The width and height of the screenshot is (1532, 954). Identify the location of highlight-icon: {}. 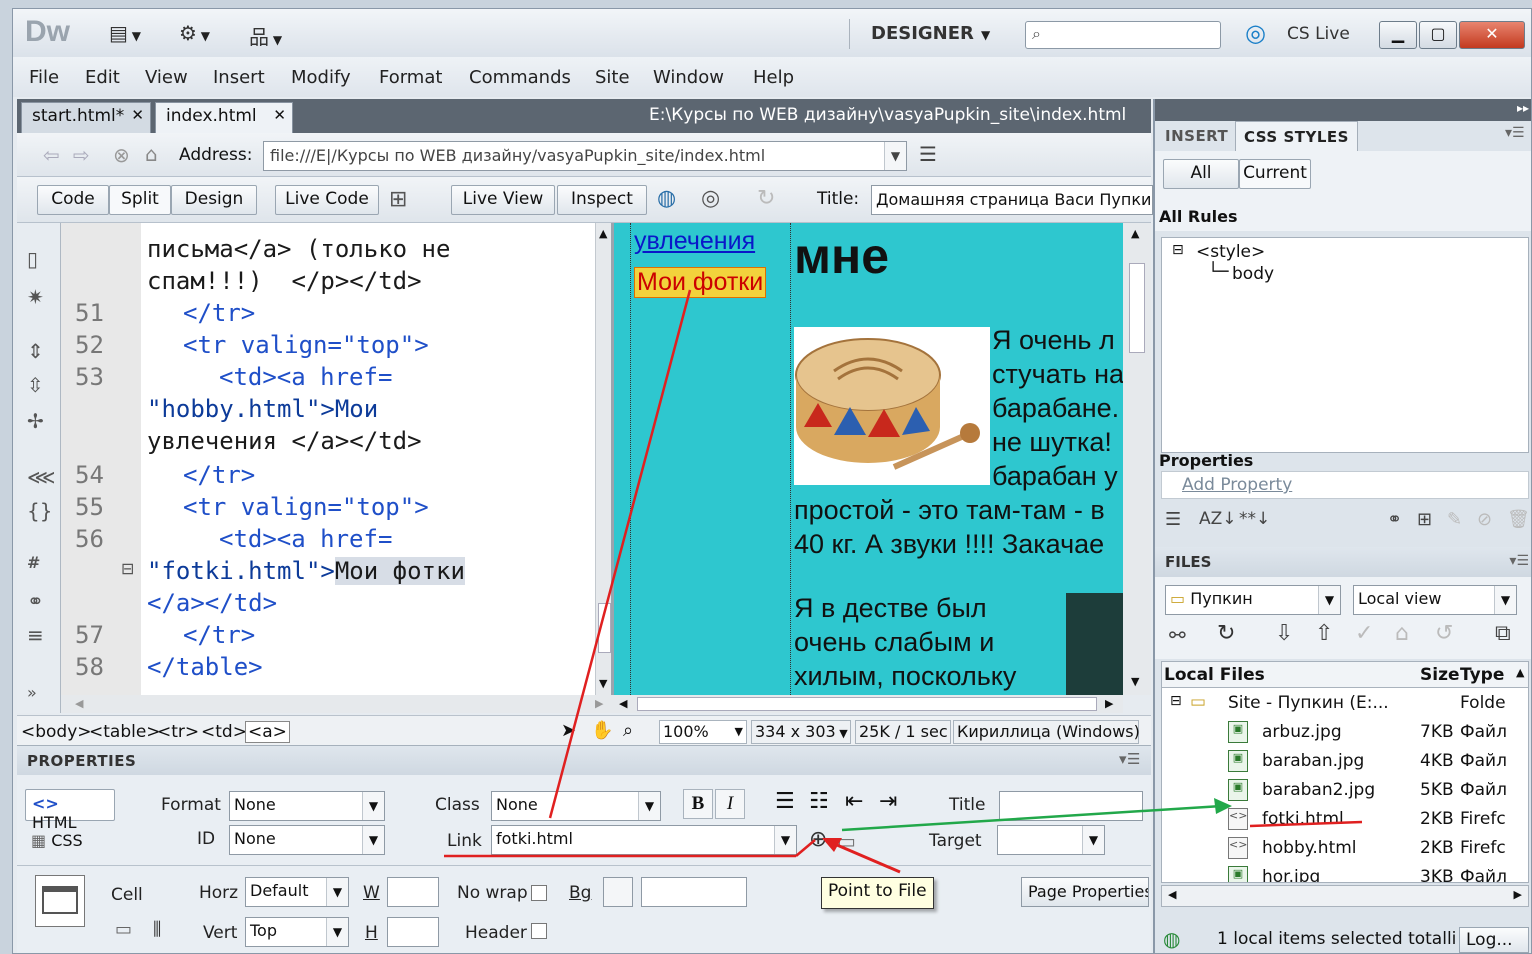
(39, 511).